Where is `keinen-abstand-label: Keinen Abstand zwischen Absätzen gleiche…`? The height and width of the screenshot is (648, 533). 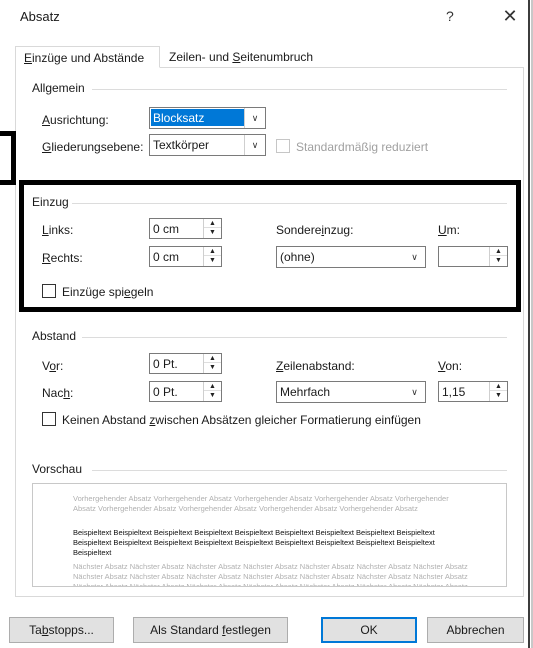
keinen-abstand-label: Keinen Abstand zwischen Absätzen gleiche… is located at coordinates (241, 420).